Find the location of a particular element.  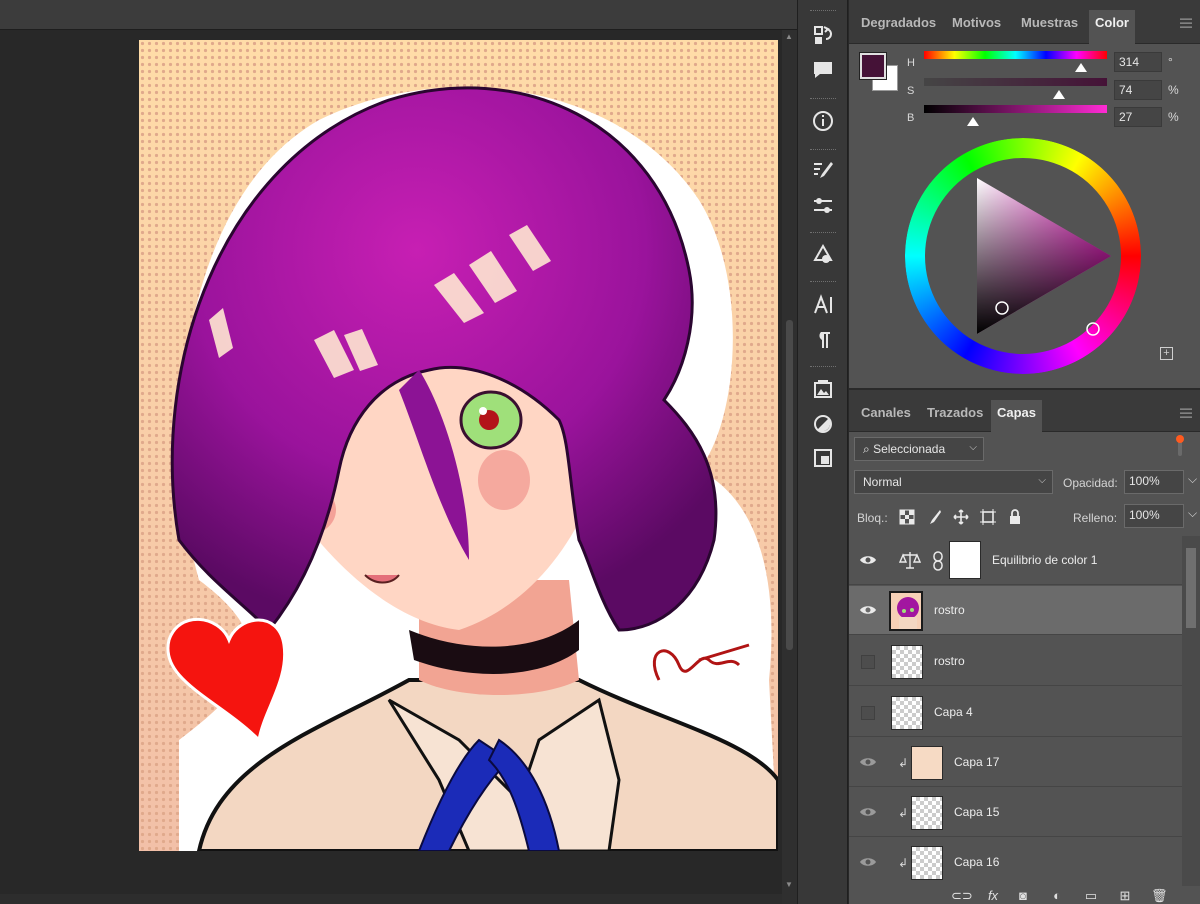

add-mask-icon: ◙ is located at coordinates (1023, 896).